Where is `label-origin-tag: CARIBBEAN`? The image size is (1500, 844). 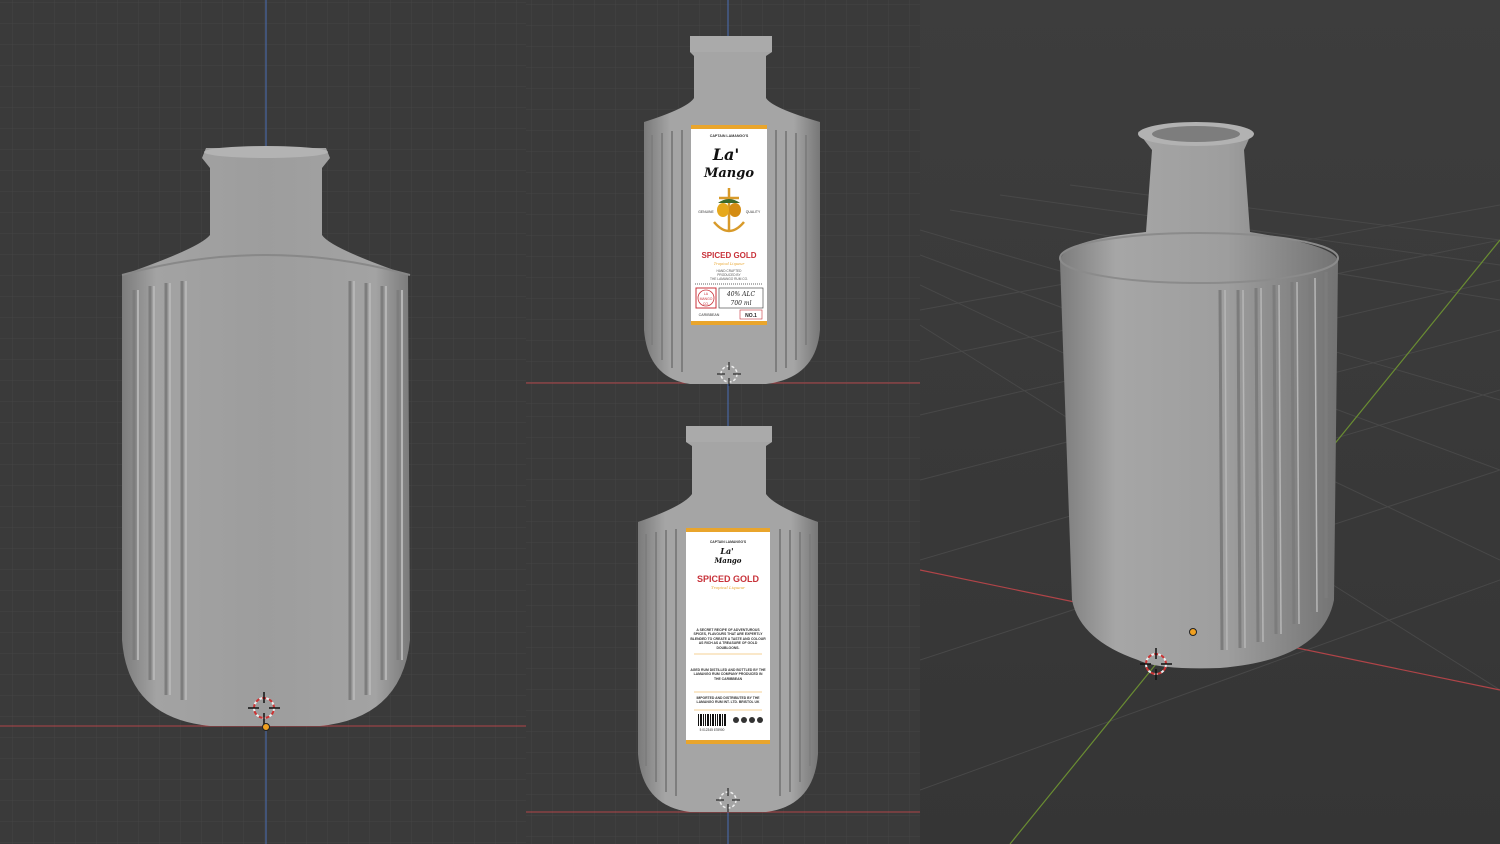
label-origin-tag: CARIBBEAN is located at coordinates (709, 315).